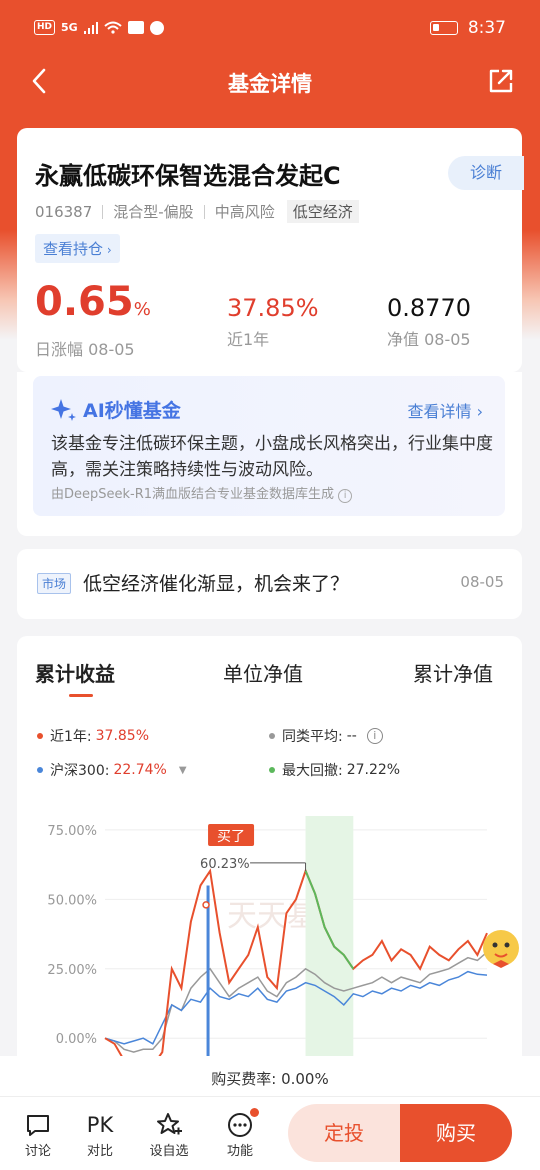 The width and height of the screenshot is (540, 1170). I want to click on fund-type: 混合型-偏股, so click(153, 212).